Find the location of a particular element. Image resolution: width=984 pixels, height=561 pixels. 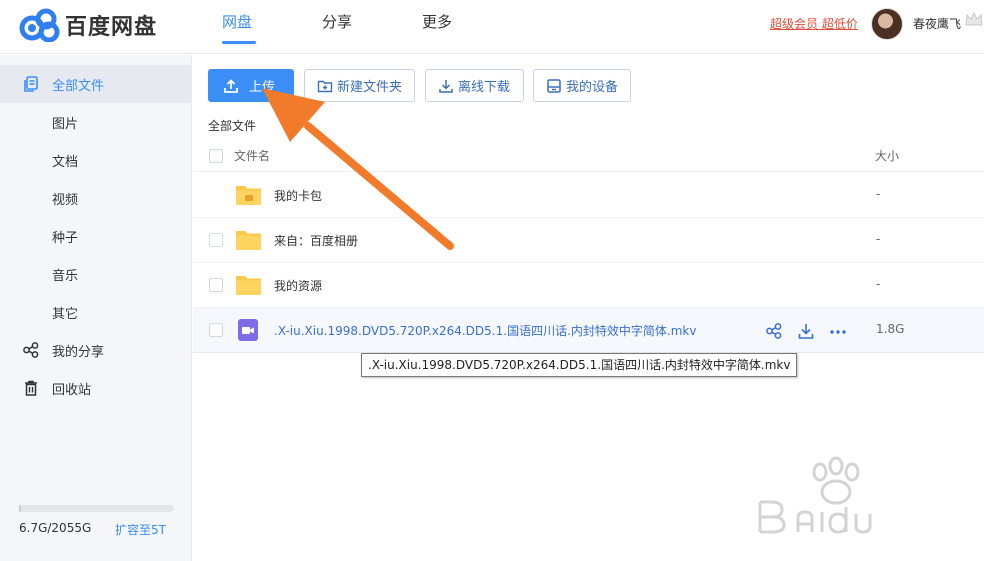

sidebar-item-label: 其它 is located at coordinates (65, 314).